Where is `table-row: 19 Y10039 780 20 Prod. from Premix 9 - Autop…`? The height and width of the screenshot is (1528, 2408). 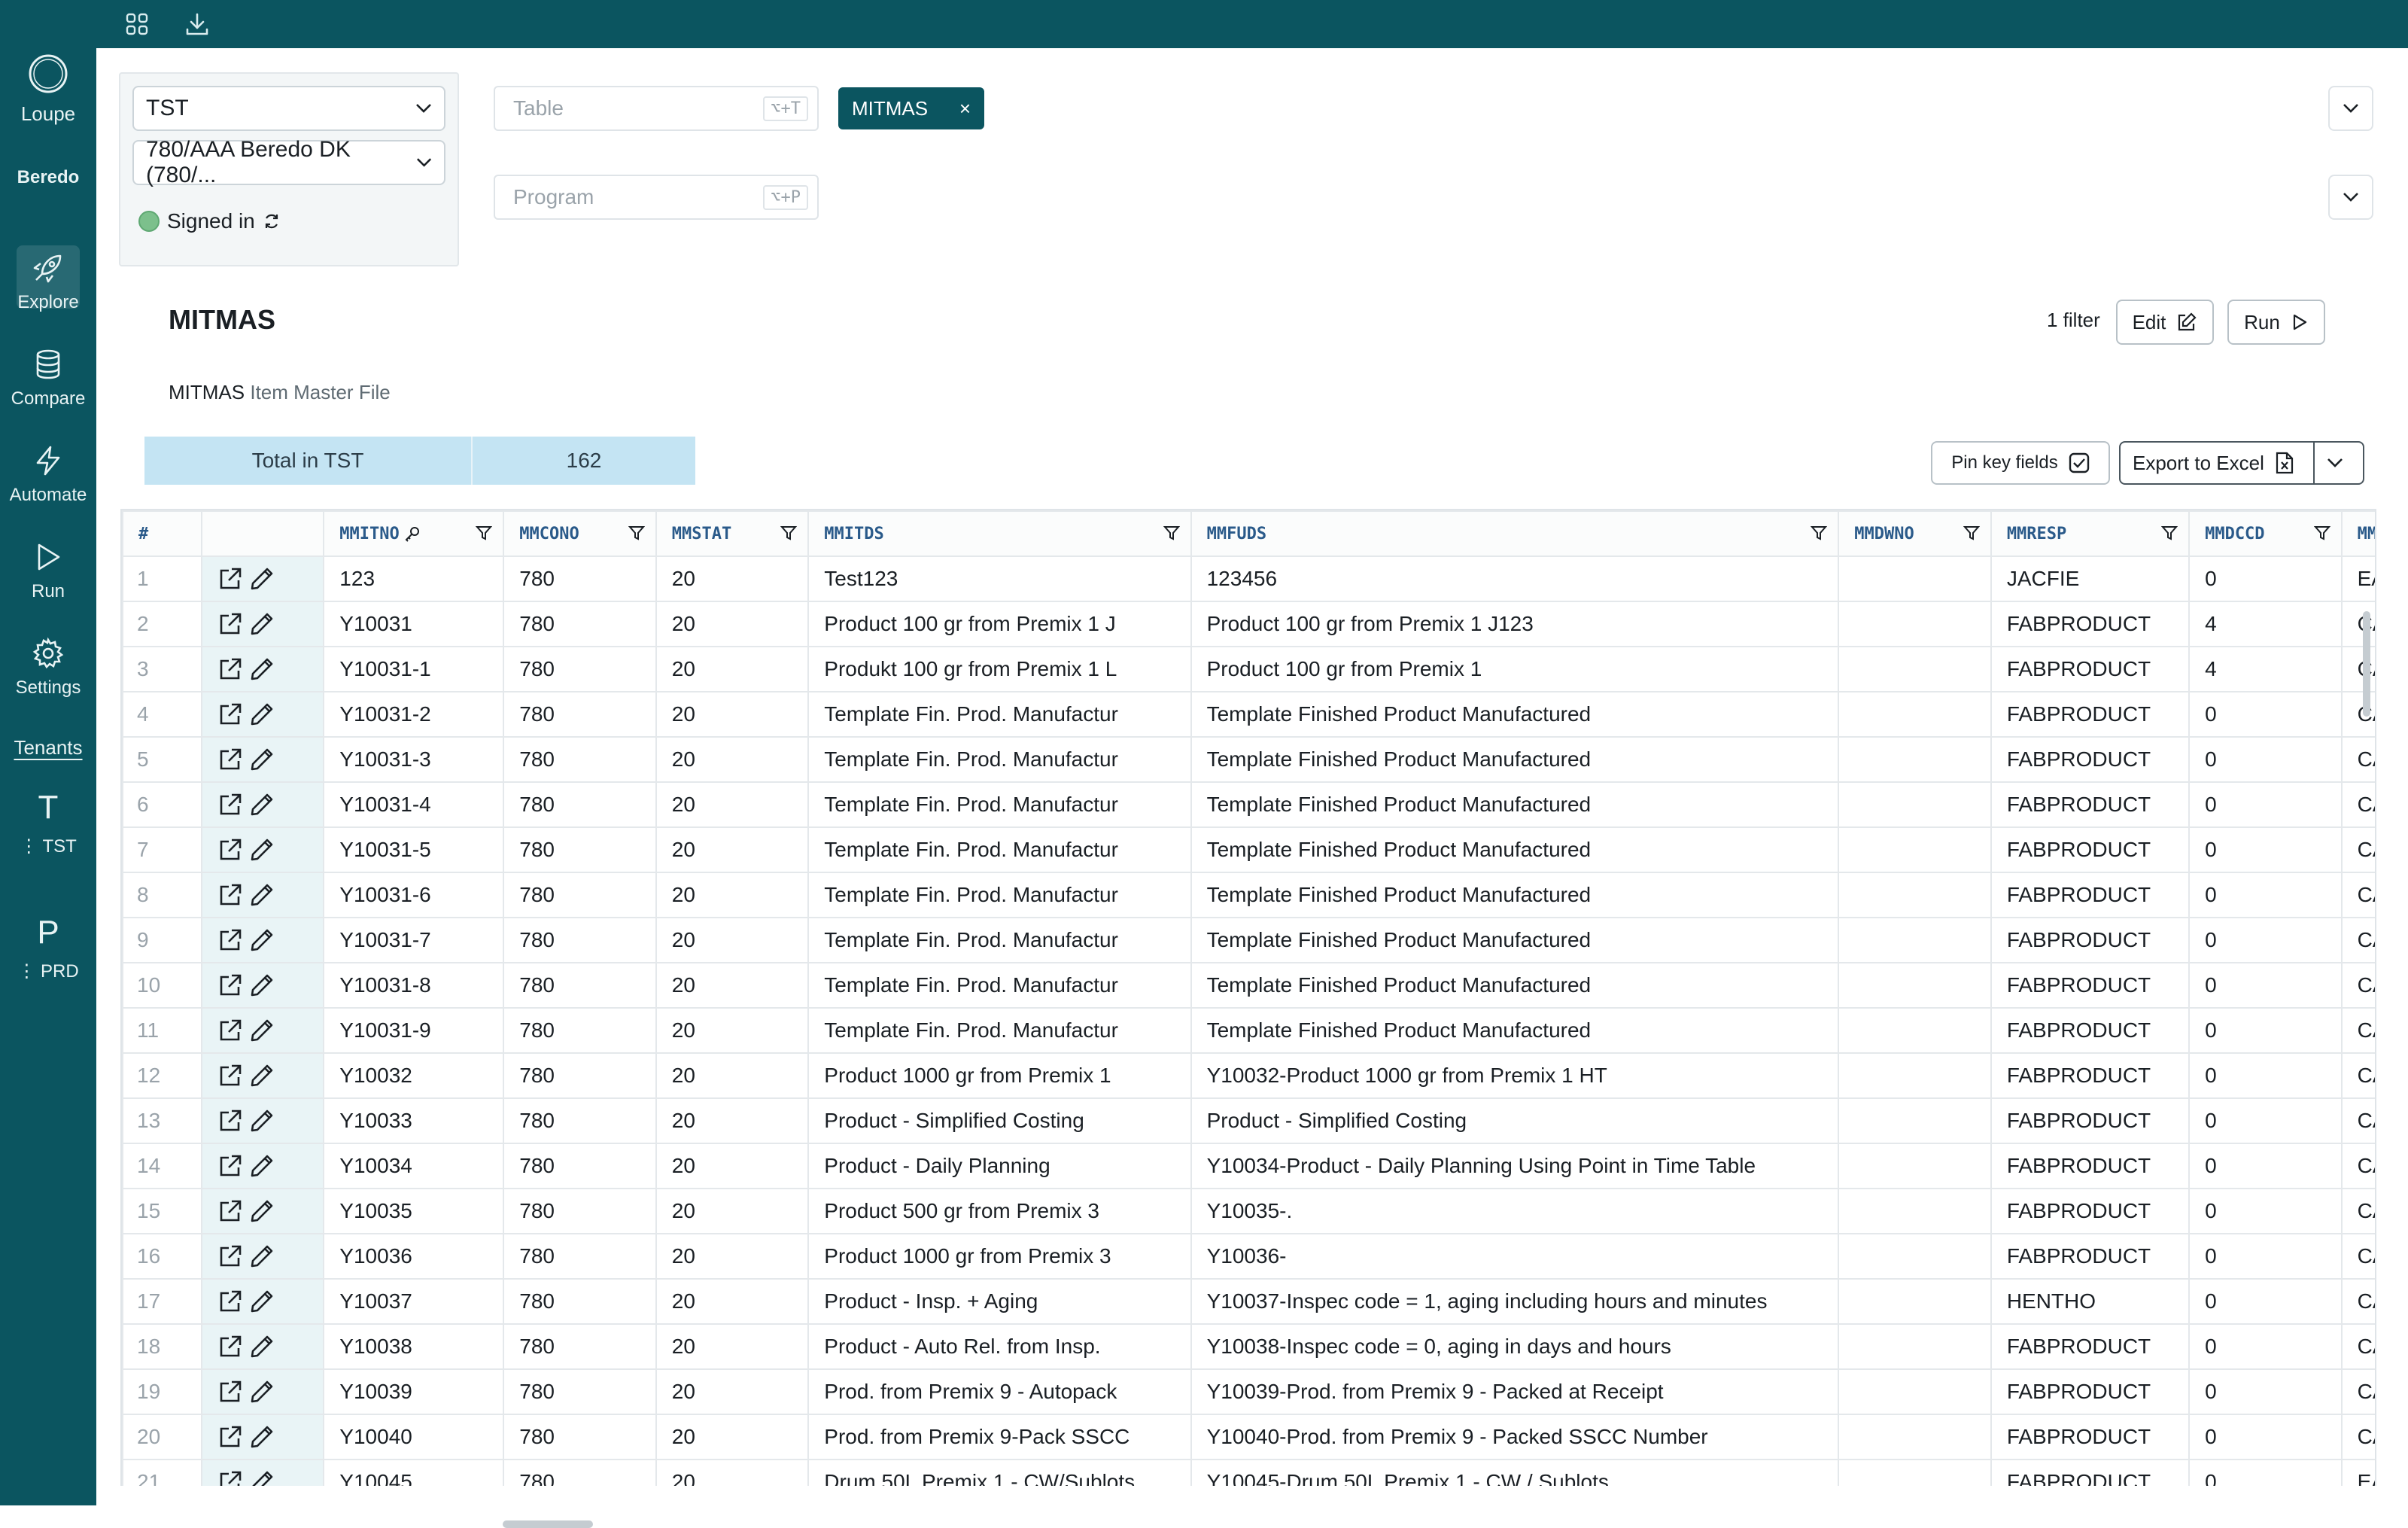 table-row: 19 Y10039 780 20 Prod. from Premix 9 - Autop… is located at coordinates (1248, 1391).